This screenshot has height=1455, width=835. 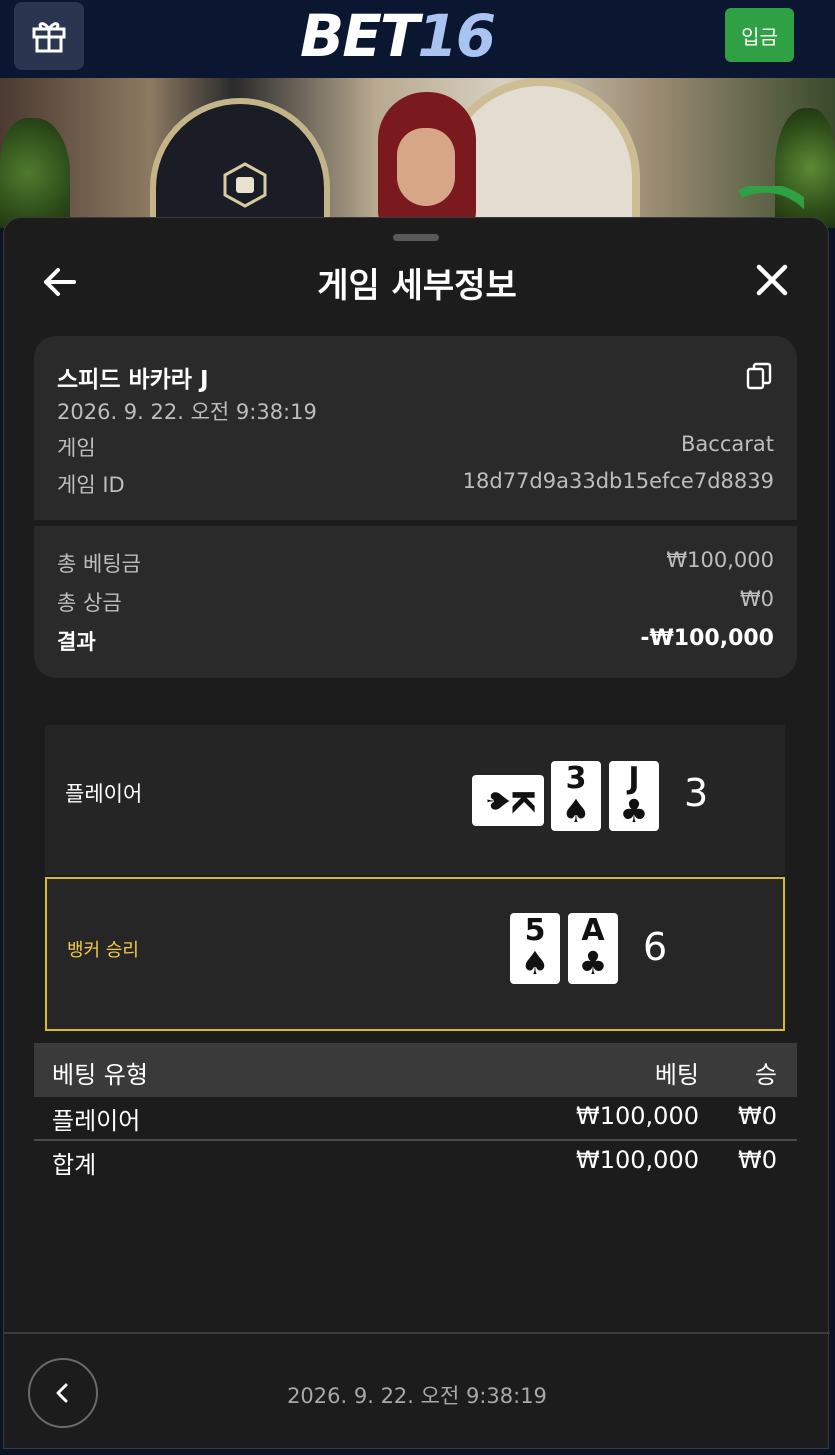 What do you see at coordinates (74, 1165) in the screenshot?
I see `total-label-cell: 합계` at bounding box center [74, 1165].